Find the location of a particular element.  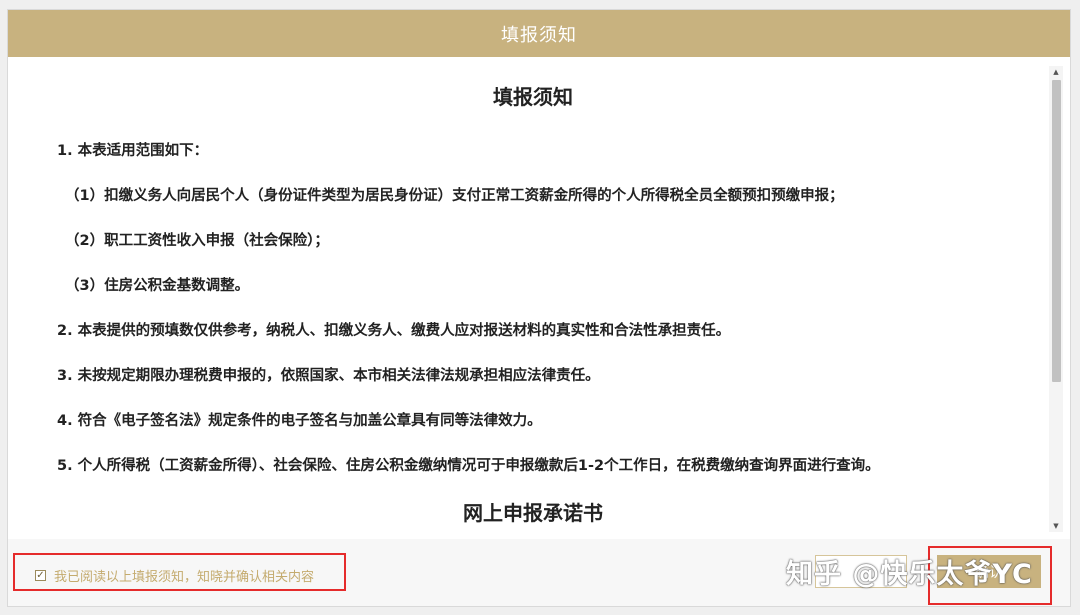

notice-item-1-3: （3）住房公积金基数调整。 is located at coordinates (157, 286).